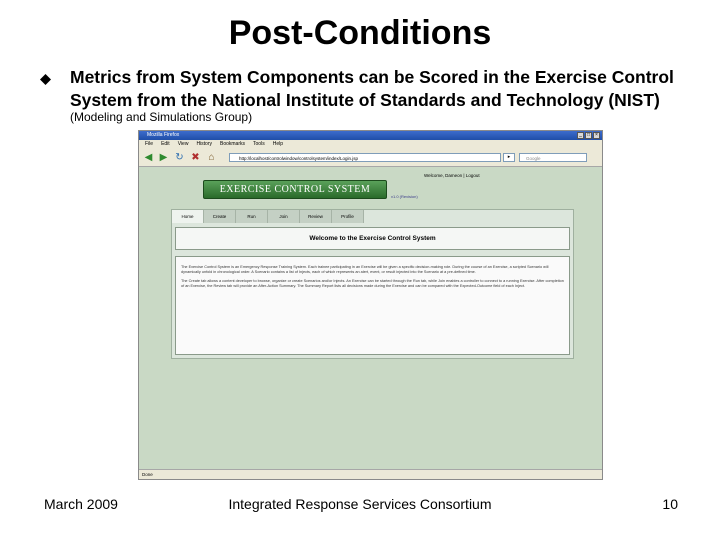 The image size is (720, 540). What do you see at coordinates (588, 135) in the screenshot?
I see `maximize-icon: □` at bounding box center [588, 135].